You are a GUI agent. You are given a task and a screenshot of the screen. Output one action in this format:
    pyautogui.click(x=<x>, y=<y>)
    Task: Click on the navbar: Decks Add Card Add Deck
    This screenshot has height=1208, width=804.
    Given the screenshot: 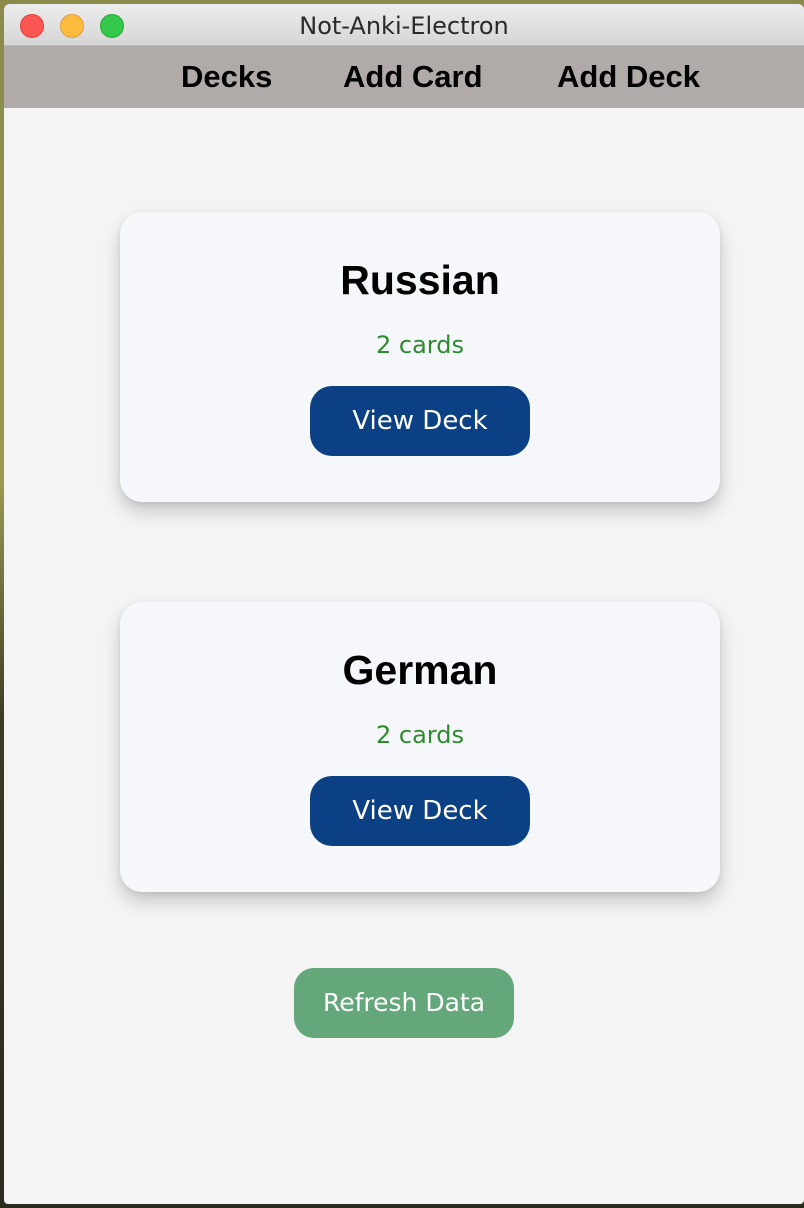 What is the action you would take?
    pyautogui.click(x=404, y=77)
    